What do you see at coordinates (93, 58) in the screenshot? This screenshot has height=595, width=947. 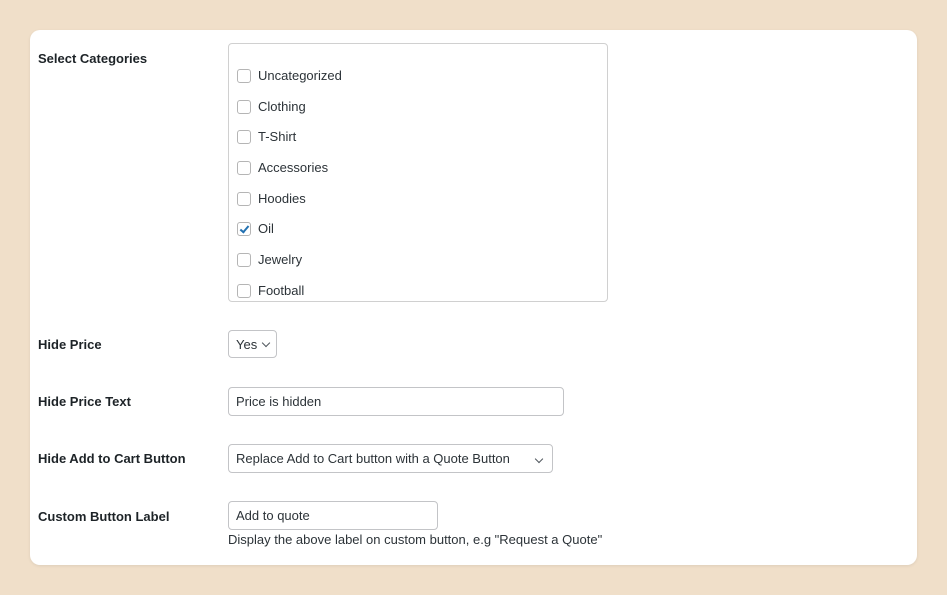 I see `select-categories-label: Select Categories` at bounding box center [93, 58].